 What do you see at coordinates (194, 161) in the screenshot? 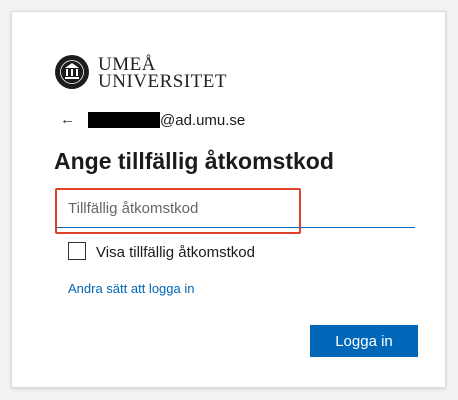
I see `page-title: Ange tillfällig åtkomstkod` at bounding box center [194, 161].